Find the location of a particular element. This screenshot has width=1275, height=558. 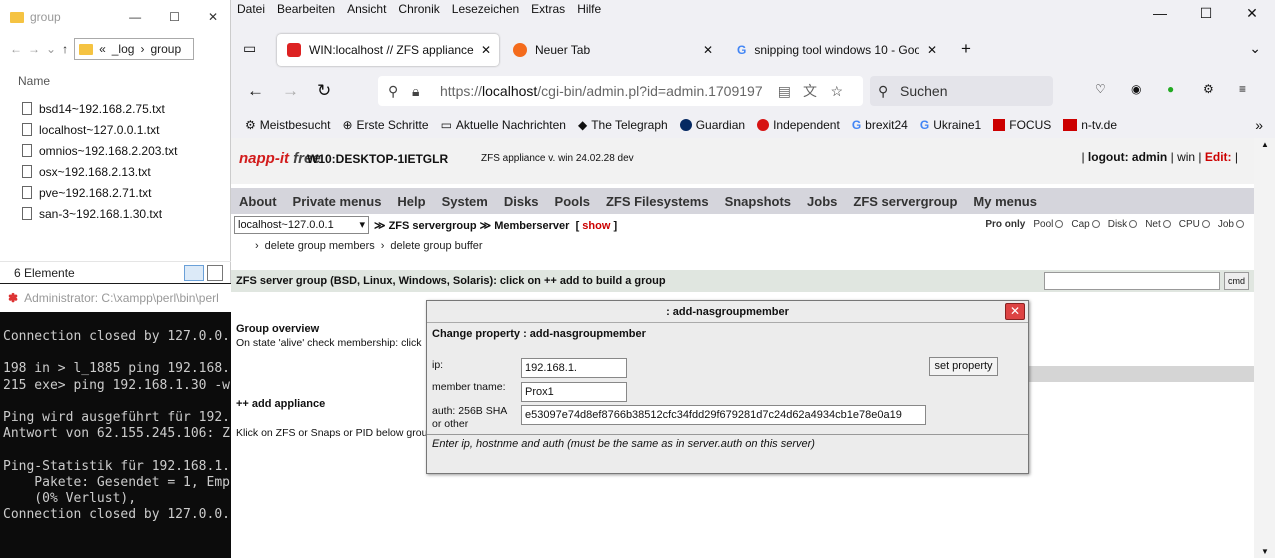

bookmark-focus: FOCUS is located at coordinates (1022, 125).